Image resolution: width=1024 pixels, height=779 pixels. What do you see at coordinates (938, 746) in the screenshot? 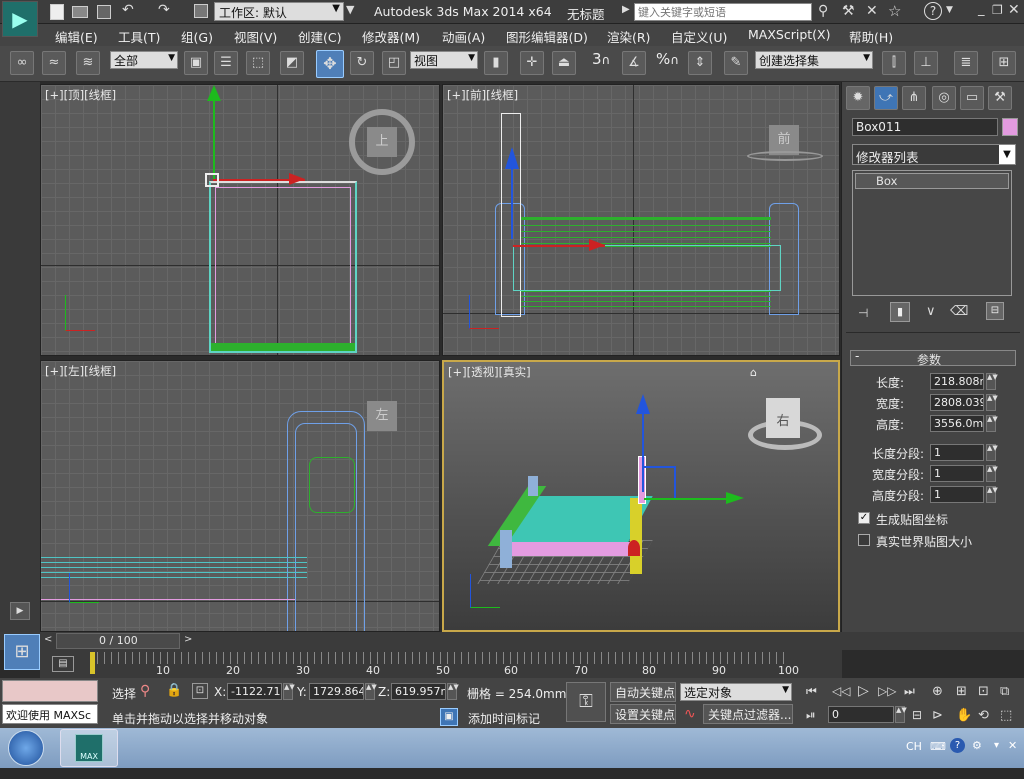
I see `keyboard-icon: ⌨` at bounding box center [938, 746].